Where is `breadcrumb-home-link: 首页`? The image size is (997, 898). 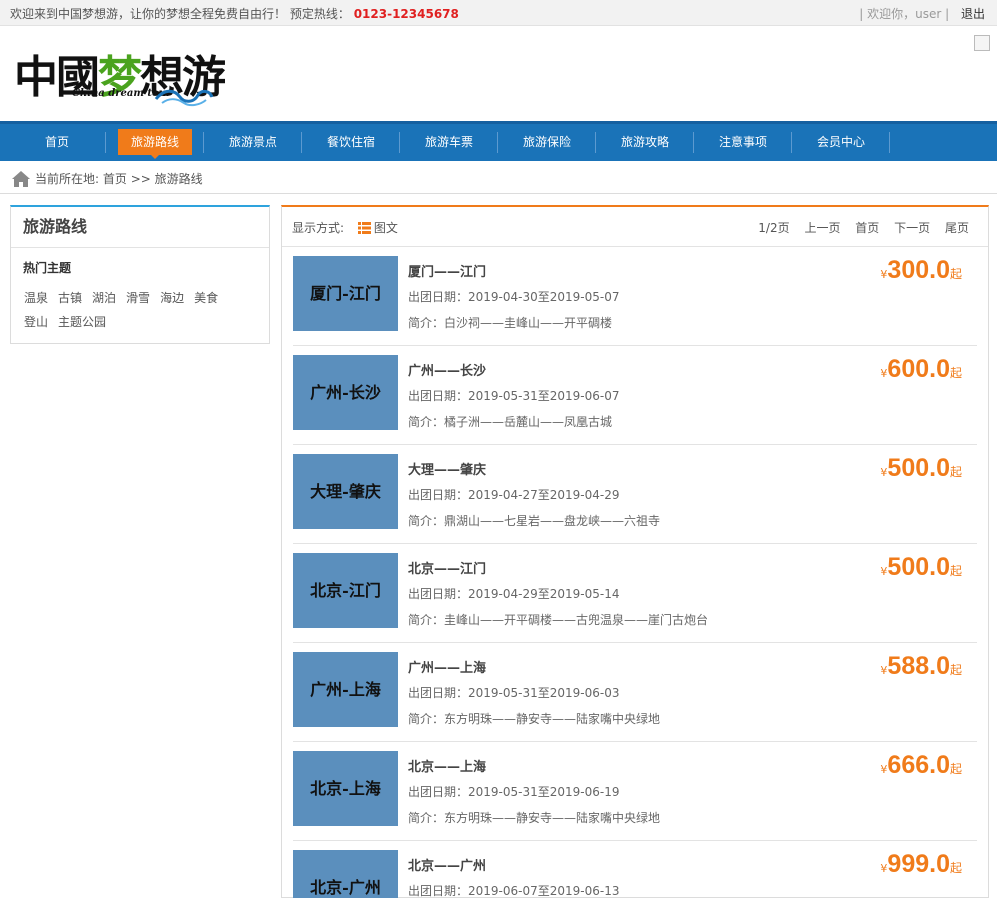
breadcrumb-home-link: 首页 is located at coordinates (115, 179).